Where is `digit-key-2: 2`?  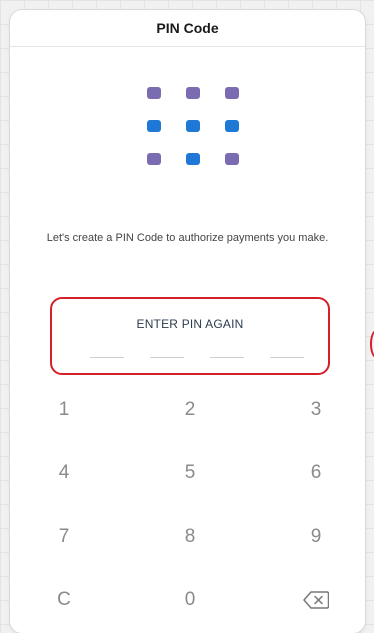
digit-key-2: 2 is located at coordinates (190, 410).